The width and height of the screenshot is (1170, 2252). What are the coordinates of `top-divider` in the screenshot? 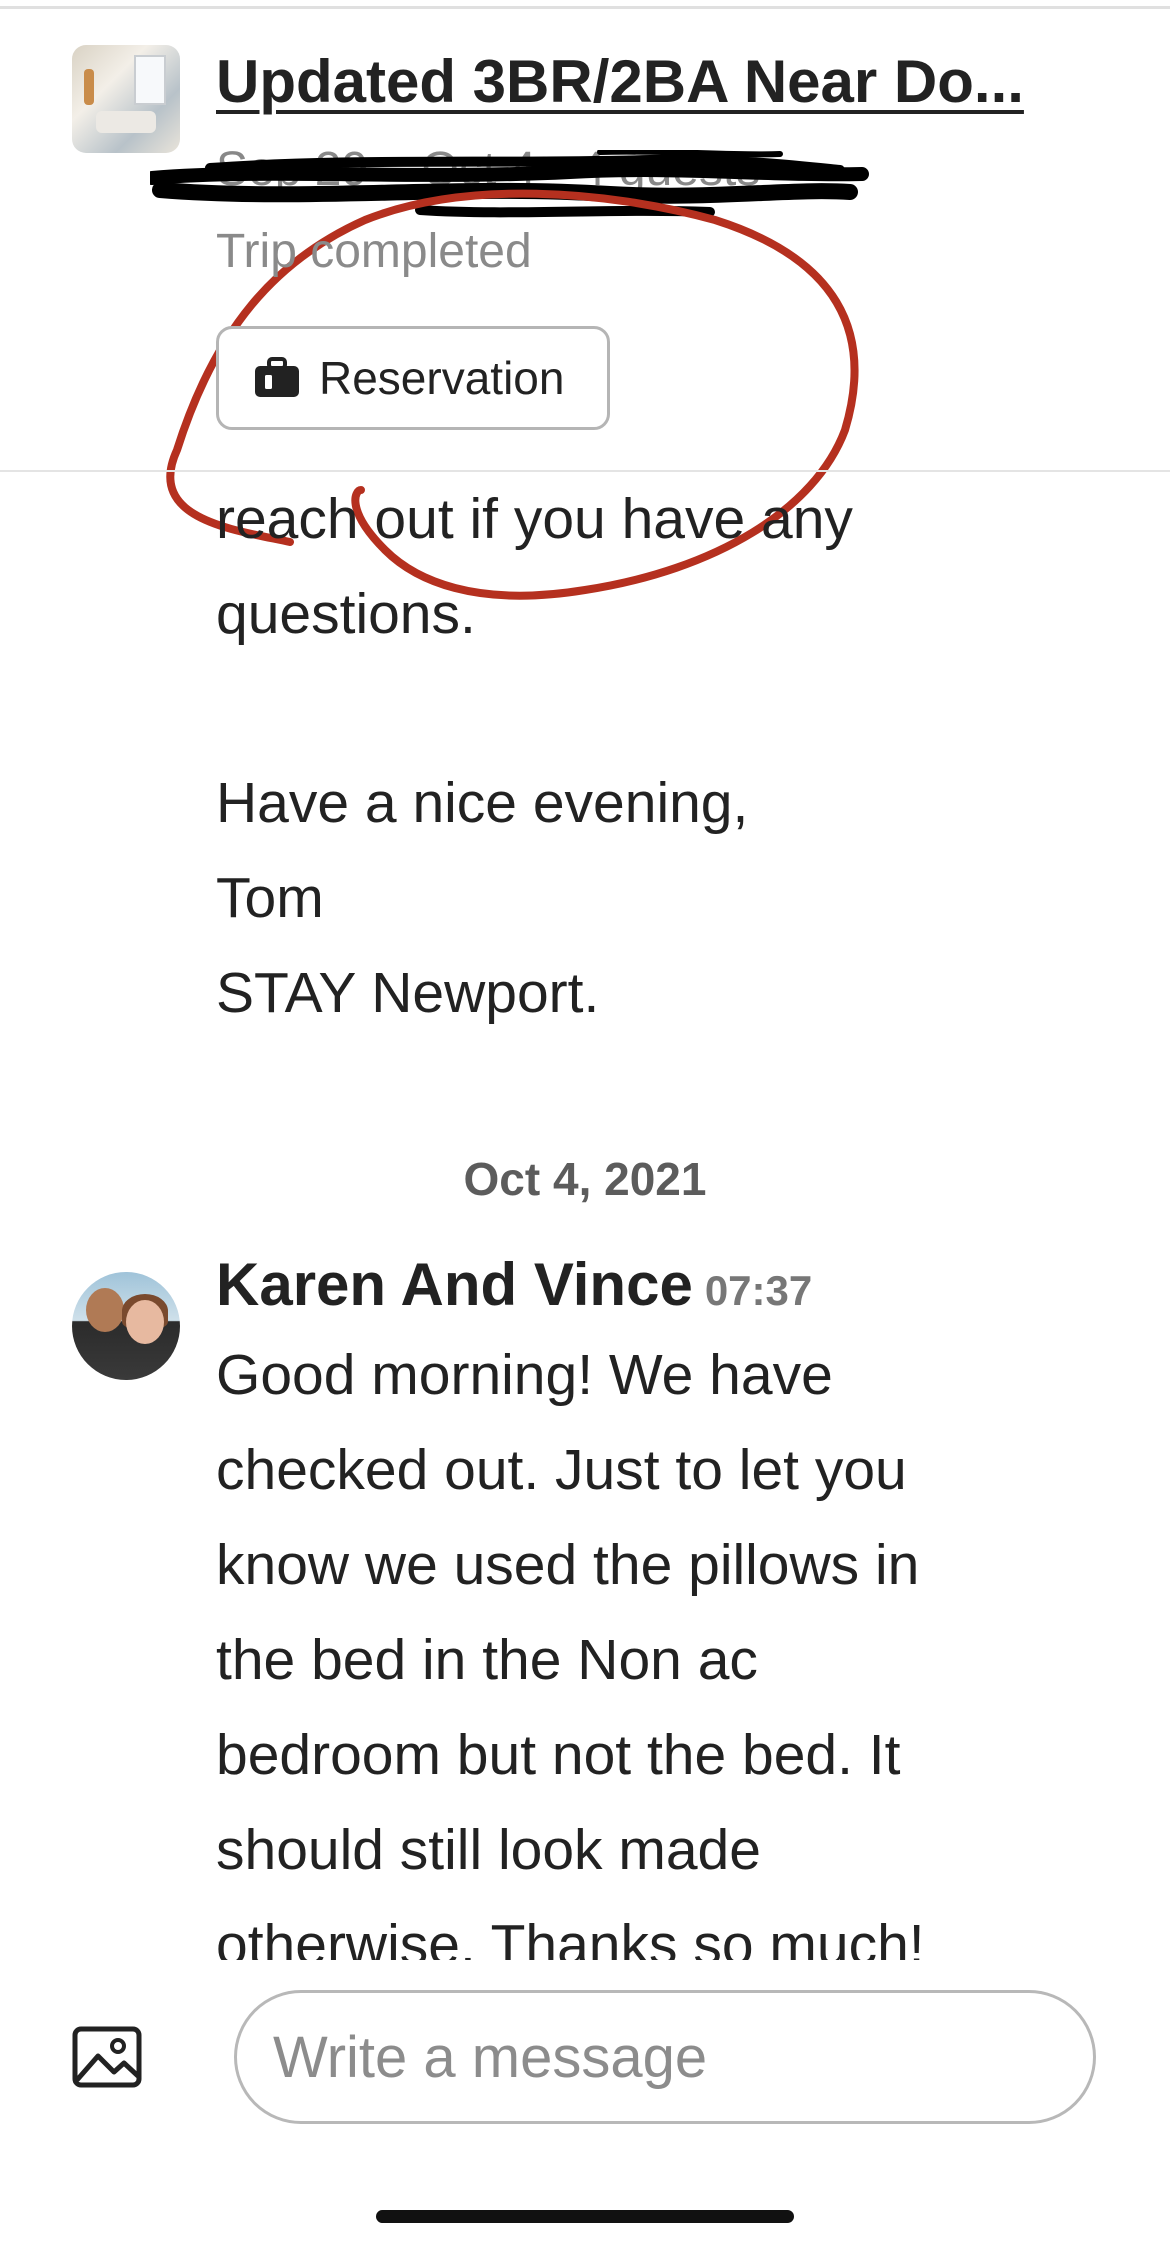 It's located at (585, 7).